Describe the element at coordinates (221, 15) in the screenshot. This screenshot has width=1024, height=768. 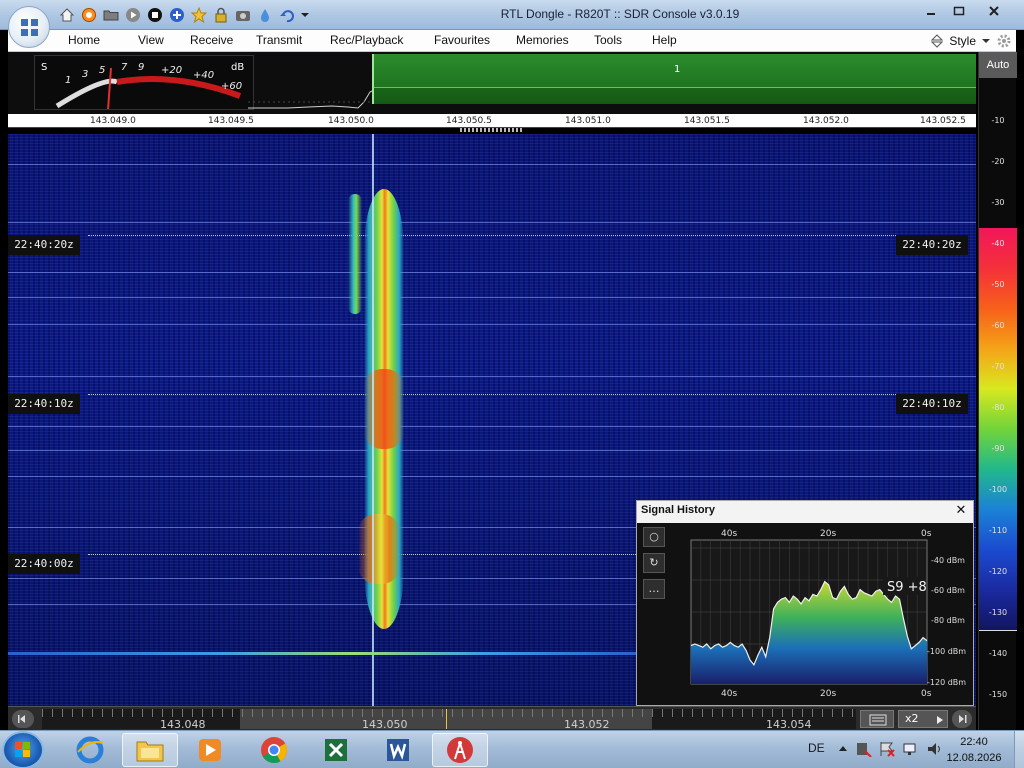
I see `lock-icon` at that location.